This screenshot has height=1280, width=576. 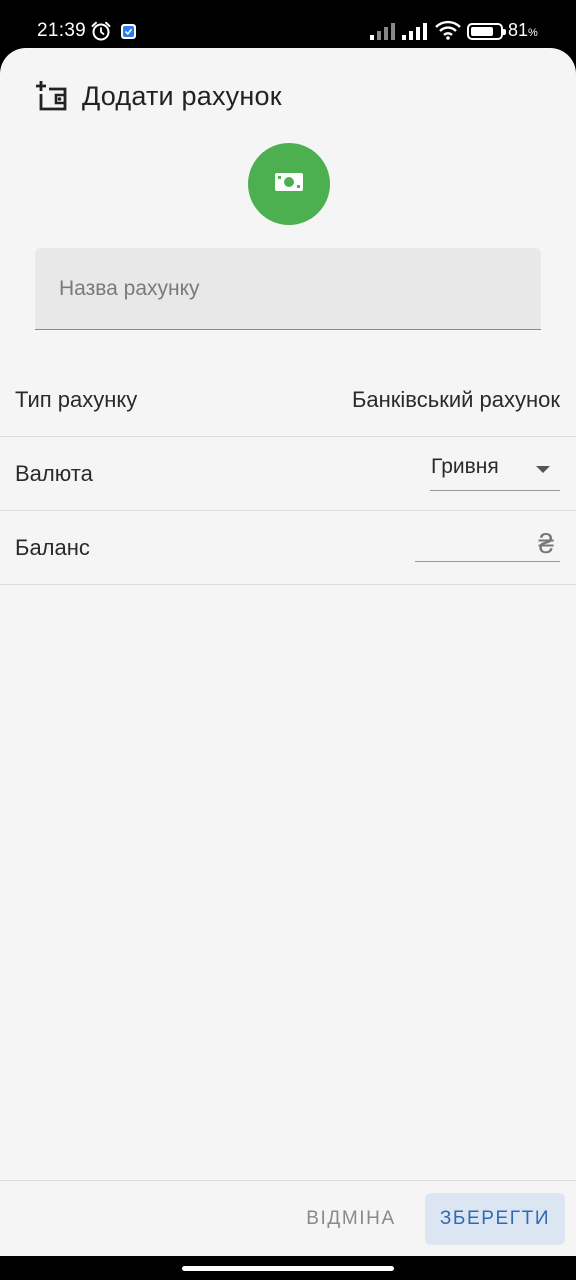 What do you see at coordinates (465, 466) in the screenshot?
I see `currency-selected-value: Гривня` at bounding box center [465, 466].